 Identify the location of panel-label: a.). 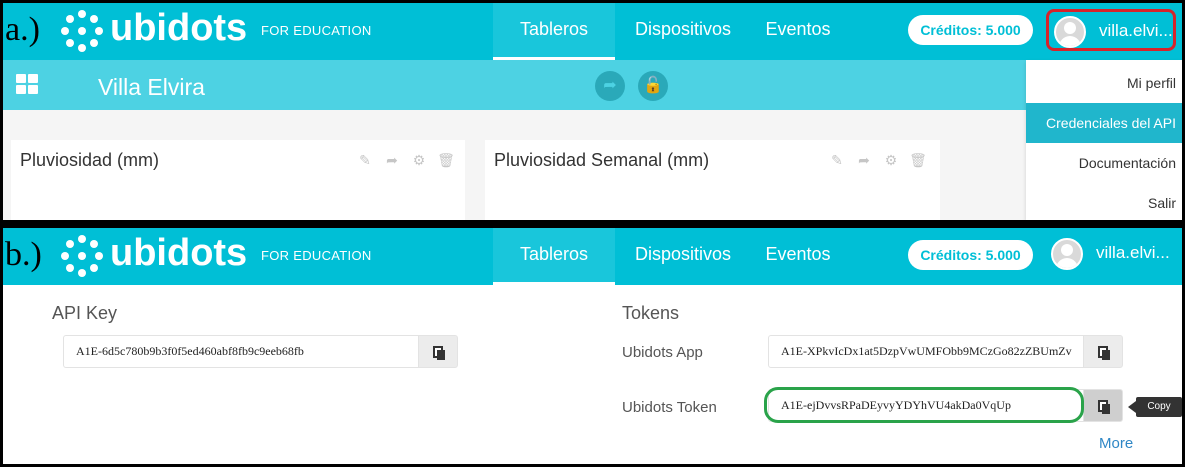
(22, 29).